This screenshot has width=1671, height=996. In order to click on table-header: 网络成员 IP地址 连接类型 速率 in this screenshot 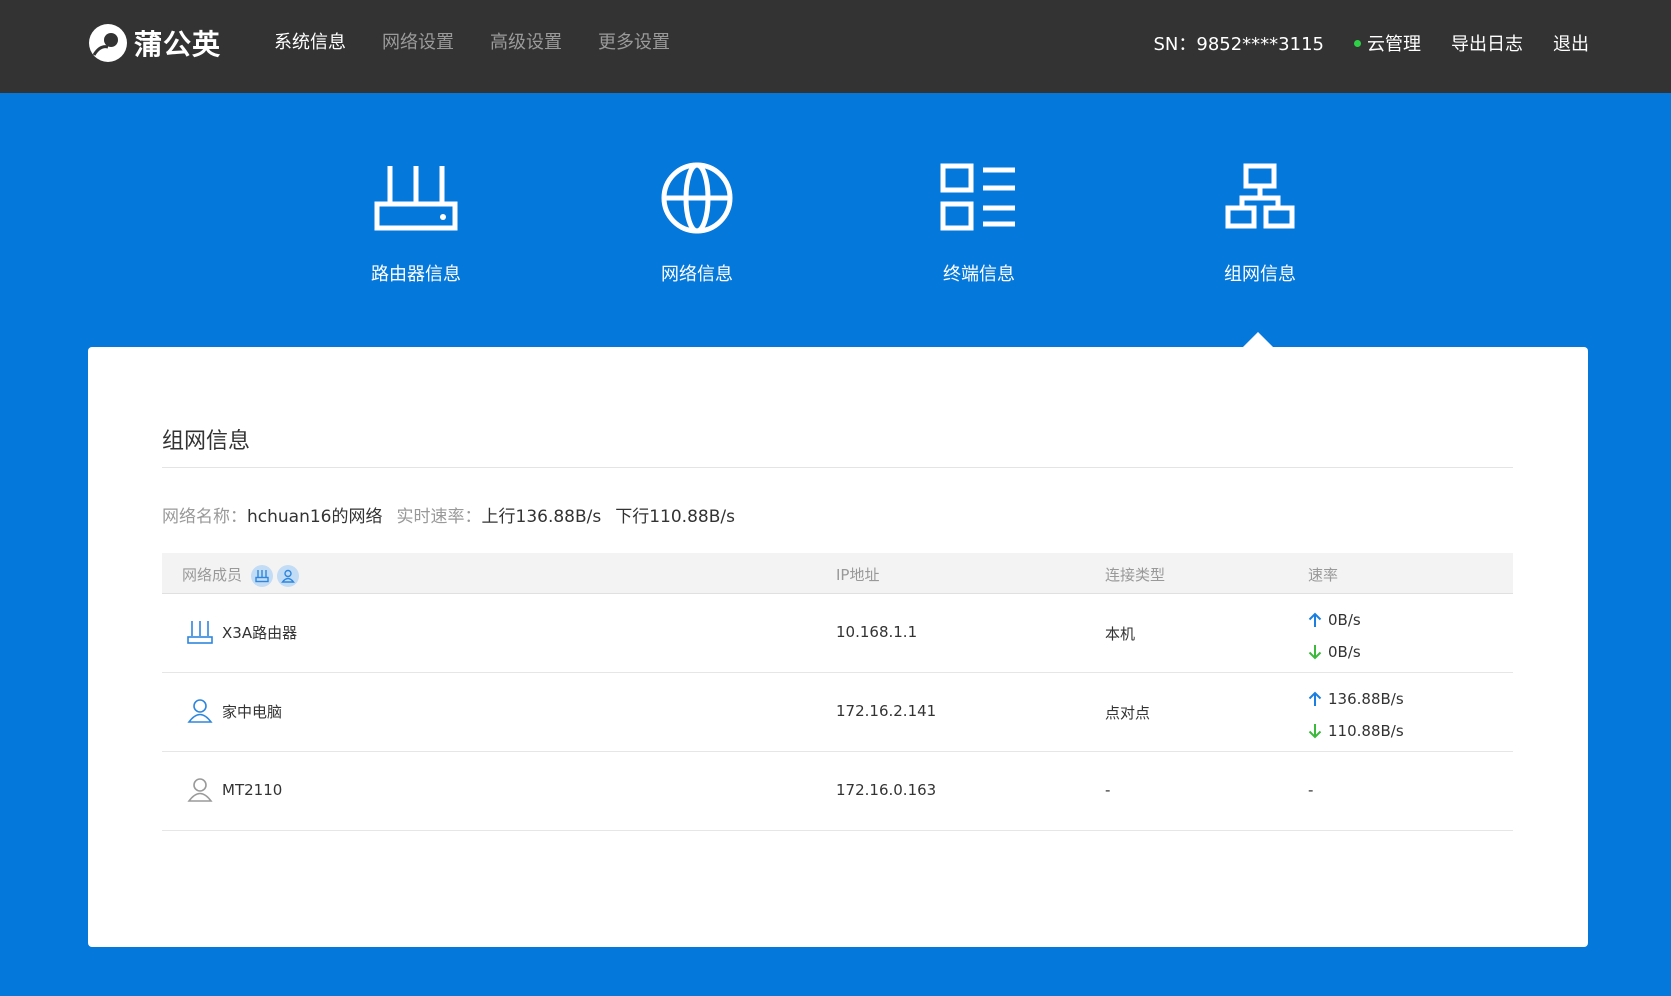, I will do `click(837, 573)`.